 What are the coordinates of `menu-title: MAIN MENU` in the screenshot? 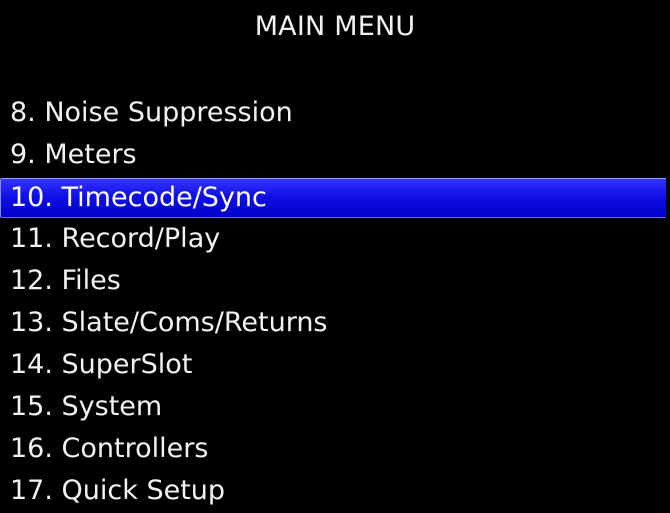 It's located at (335, 26).